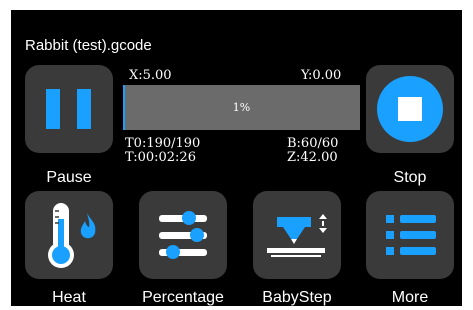 The height and width of the screenshot is (310, 473). I want to click on babystep-label: BabyStep, so click(297, 297).